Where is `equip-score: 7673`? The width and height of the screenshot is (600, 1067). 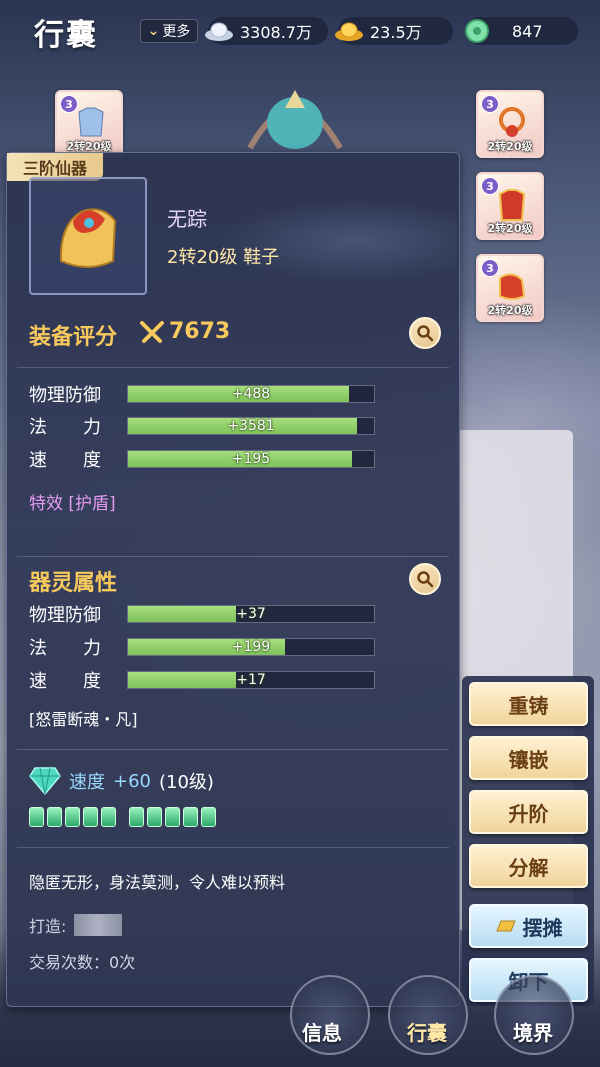 equip-score: 7673 is located at coordinates (184, 331).